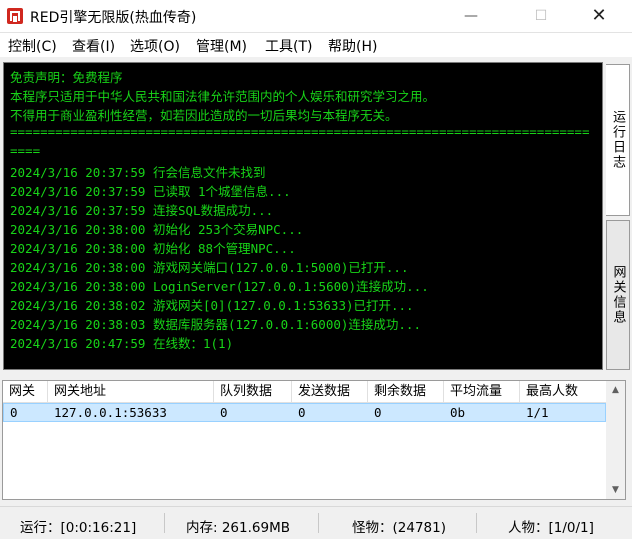 This screenshot has width=632, height=539. What do you see at coordinates (131, 392) in the screenshot?
I see `col-address: 网关地址` at bounding box center [131, 392].